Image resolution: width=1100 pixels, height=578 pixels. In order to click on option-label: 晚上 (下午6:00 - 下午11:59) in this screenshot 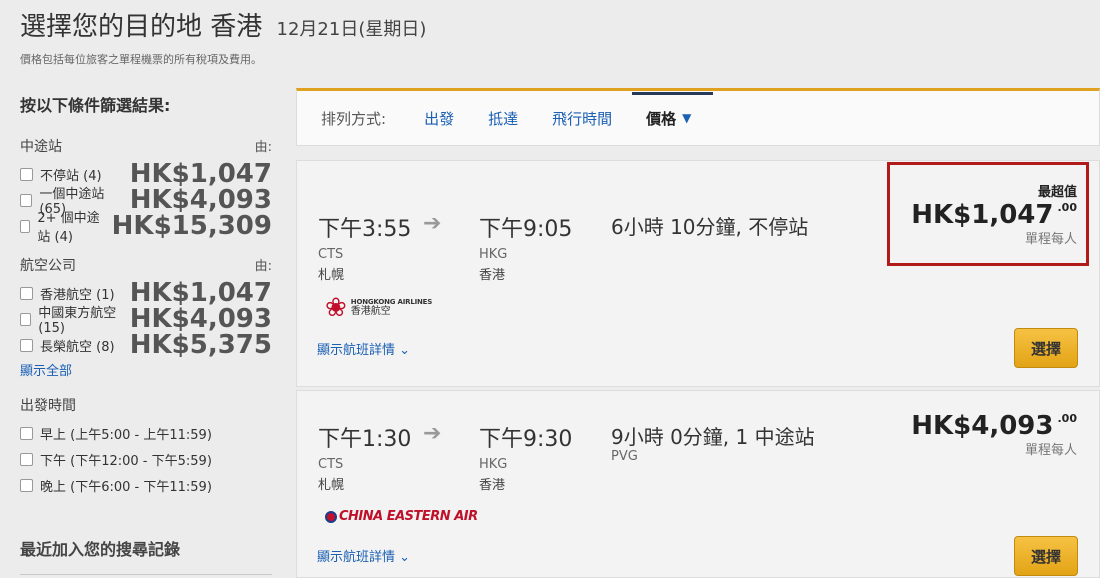, I will do `click(126, 487)`.